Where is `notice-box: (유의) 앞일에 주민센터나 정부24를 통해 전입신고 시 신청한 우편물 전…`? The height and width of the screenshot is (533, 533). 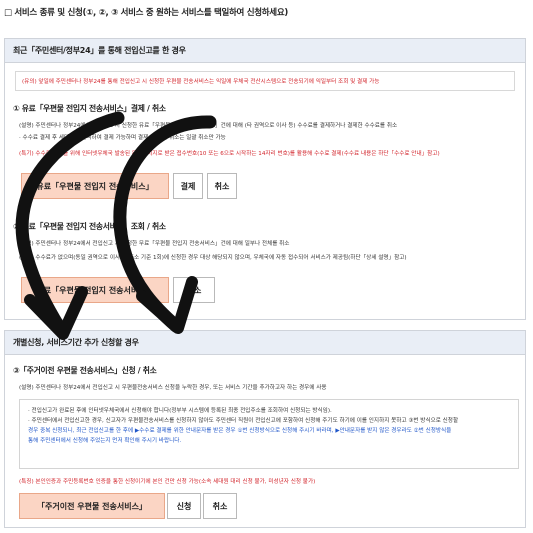
notice-box: (유의) 앞일에 주민센터나 정부24를 통해 전입신고 시 신청한 우편물 전… is located at coordinates (265, 81).